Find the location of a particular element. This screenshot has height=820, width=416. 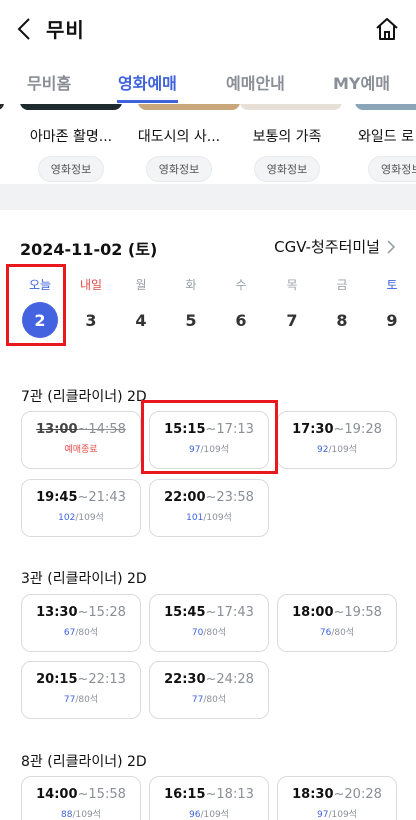

day-item: 내일 3 is located at coordinates (91, 304).